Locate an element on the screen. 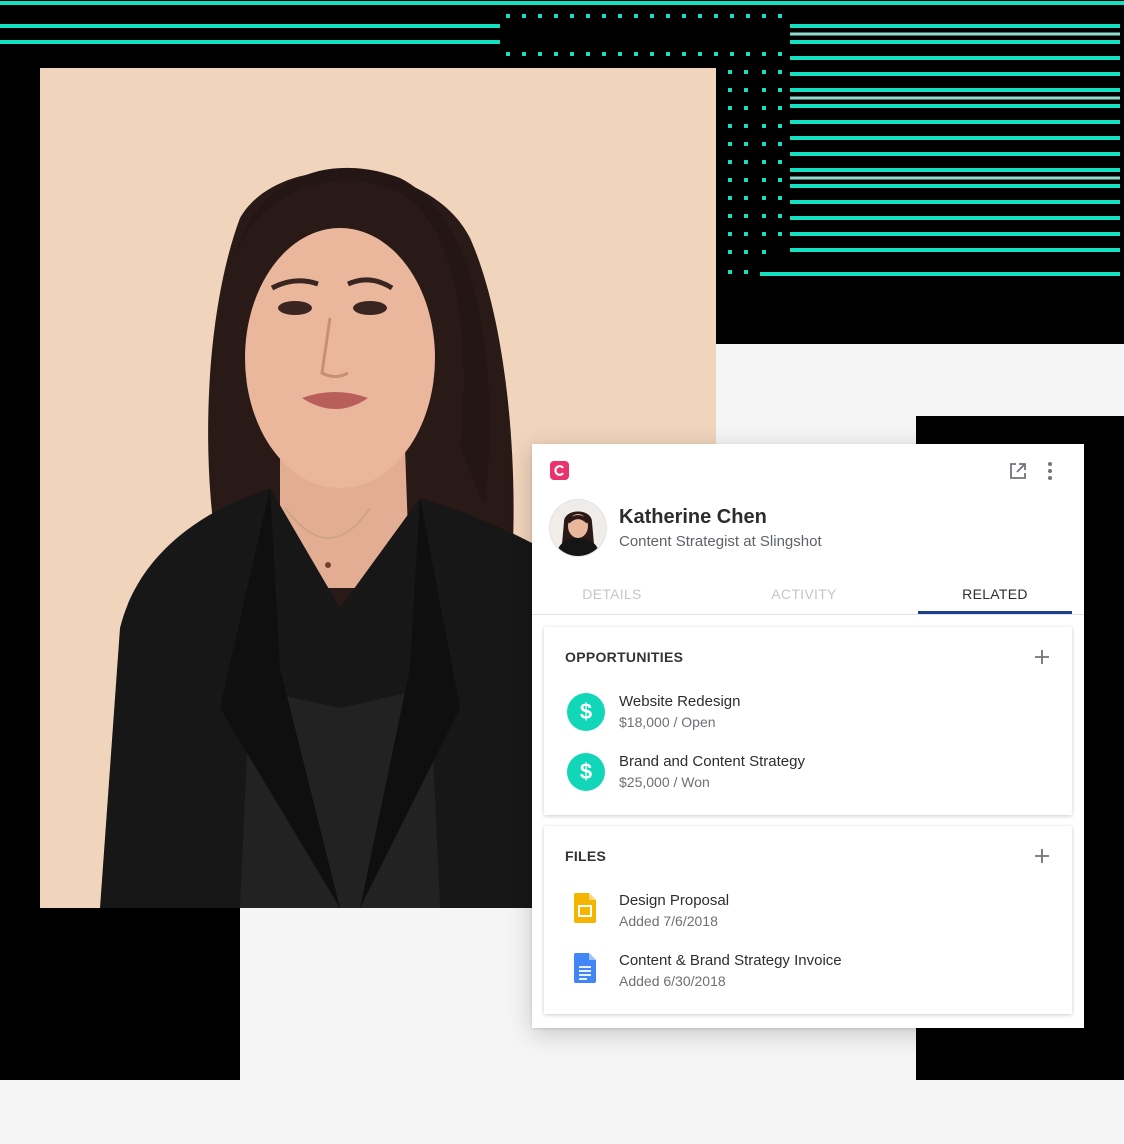 This screenshot has width=1124, height=1144. opportunities-heading: OPPORTUNITIES is located at coordinates (624, 657).